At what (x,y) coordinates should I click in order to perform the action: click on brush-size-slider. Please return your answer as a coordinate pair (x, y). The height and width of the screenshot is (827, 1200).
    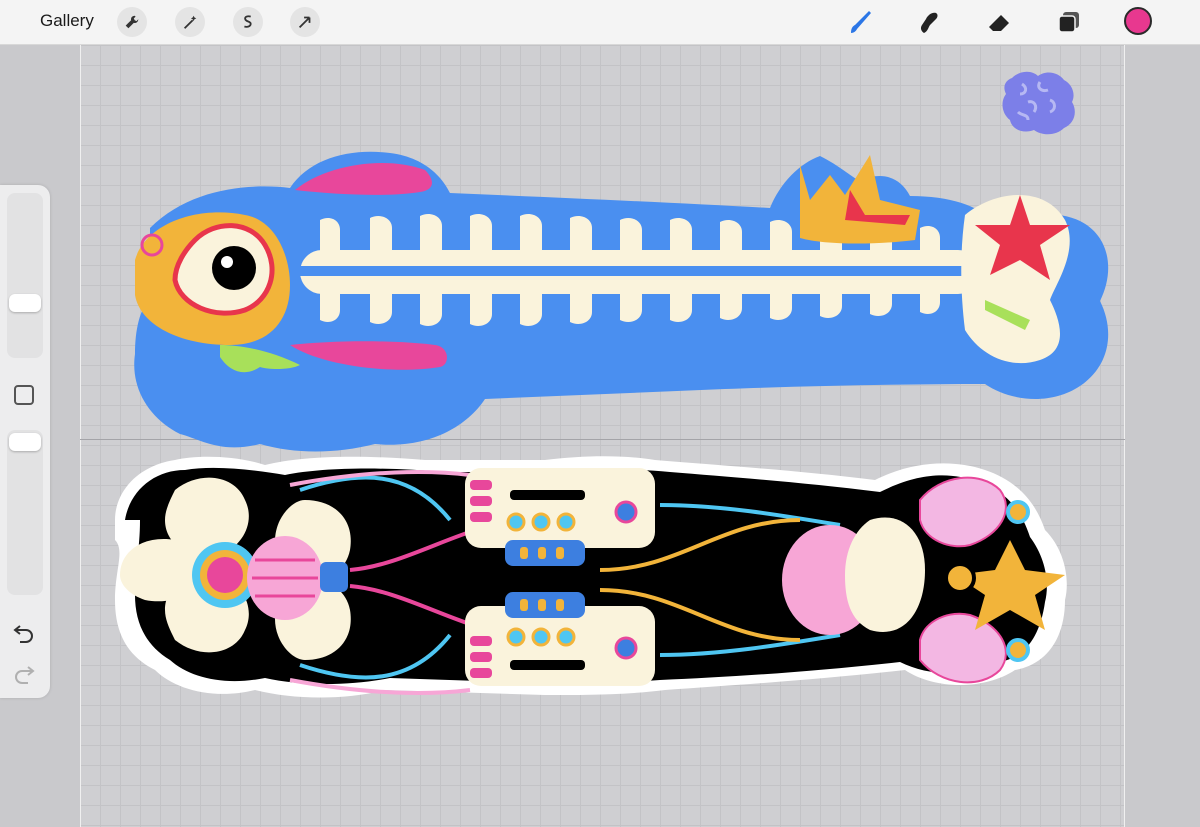
    Looking at the image, I should click on (25, 275).